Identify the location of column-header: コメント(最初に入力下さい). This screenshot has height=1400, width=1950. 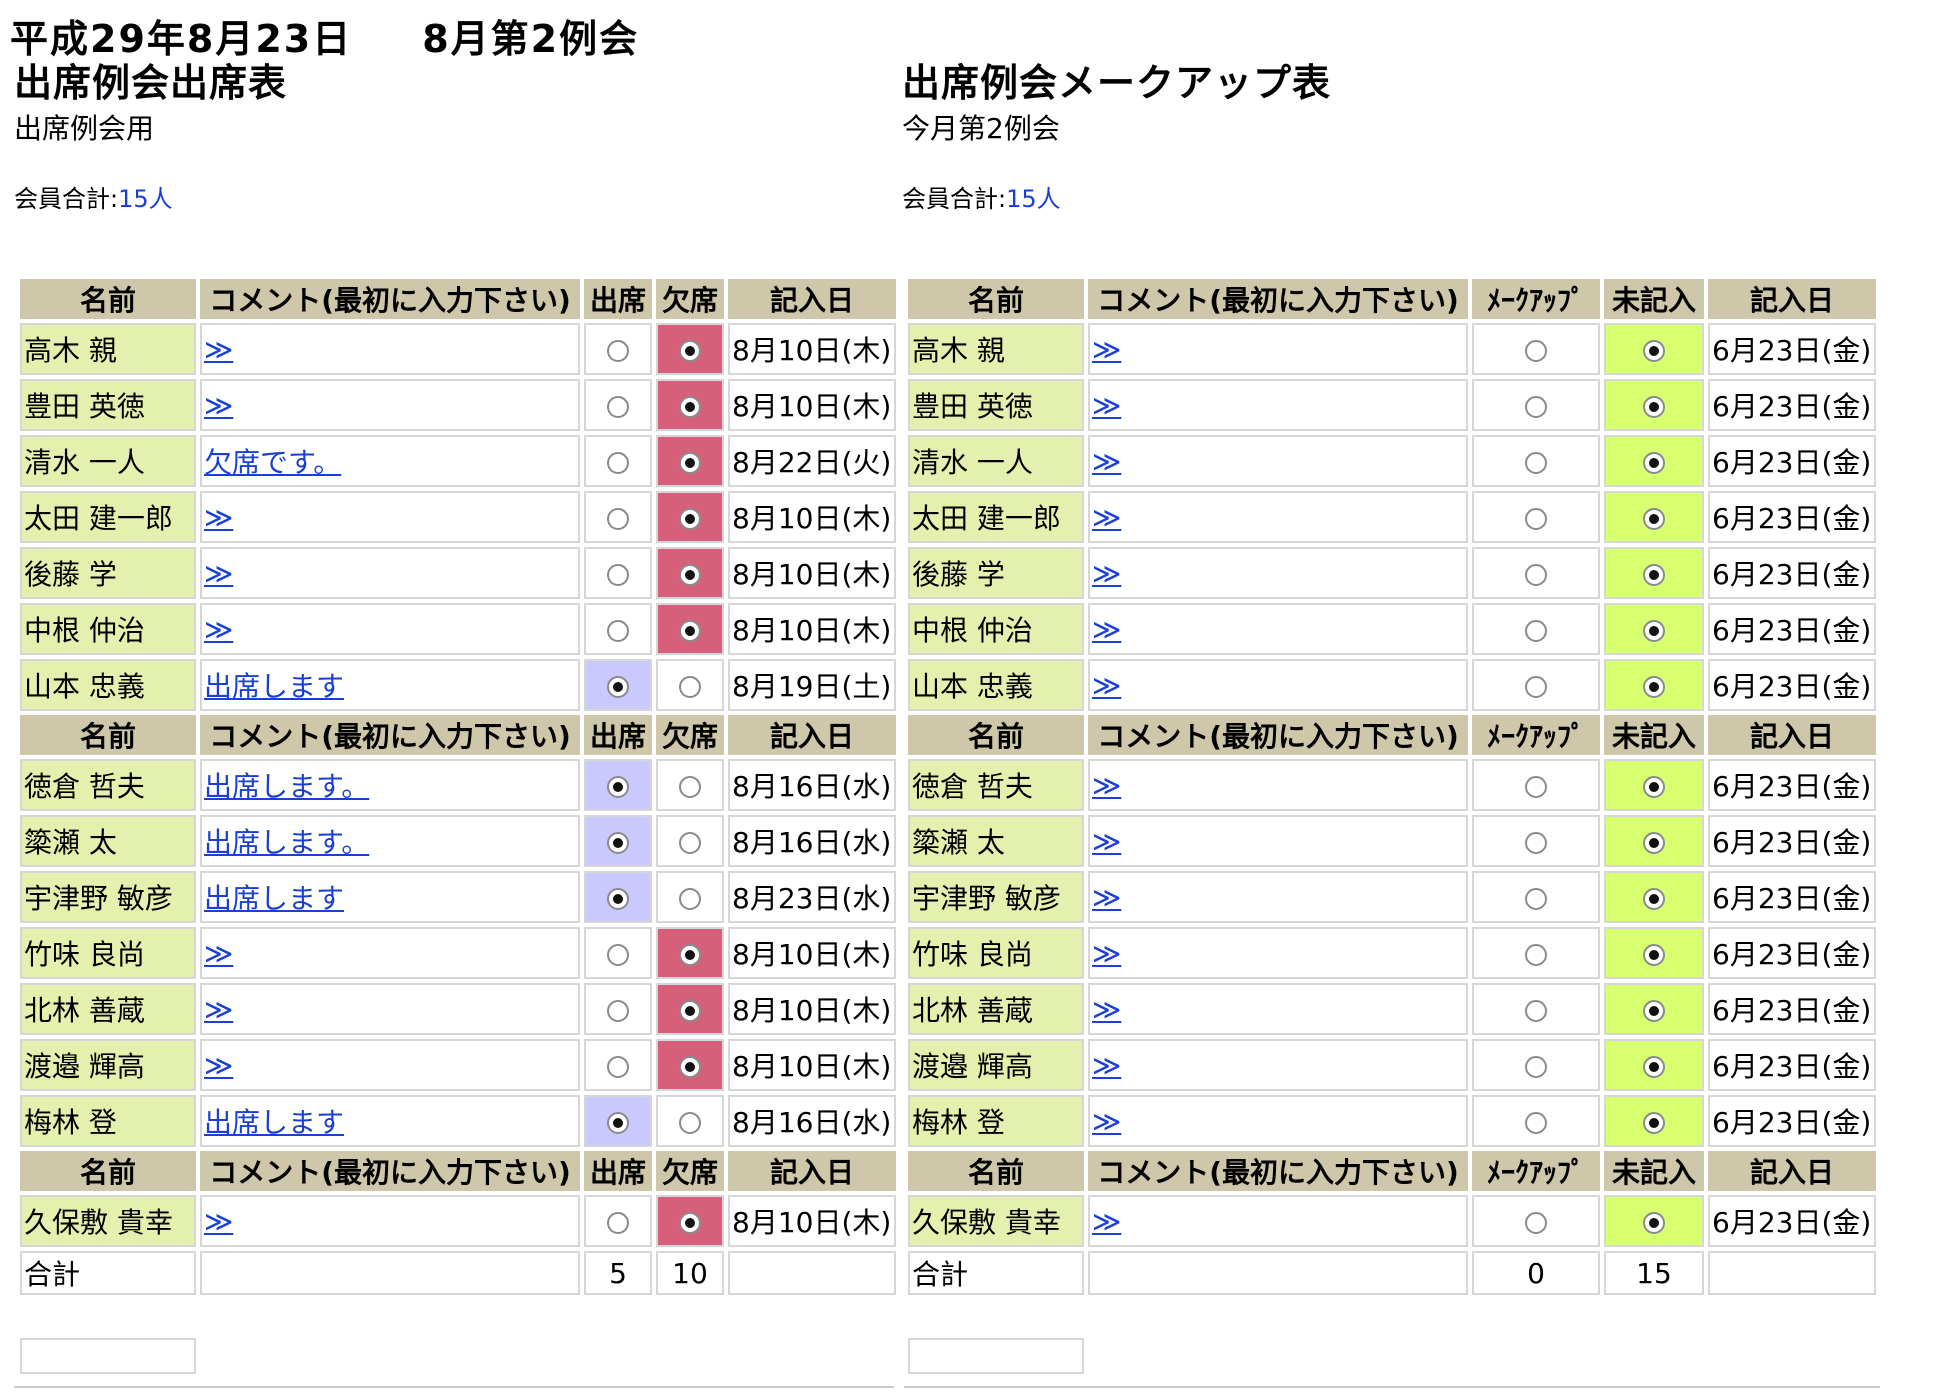
(390, 735).